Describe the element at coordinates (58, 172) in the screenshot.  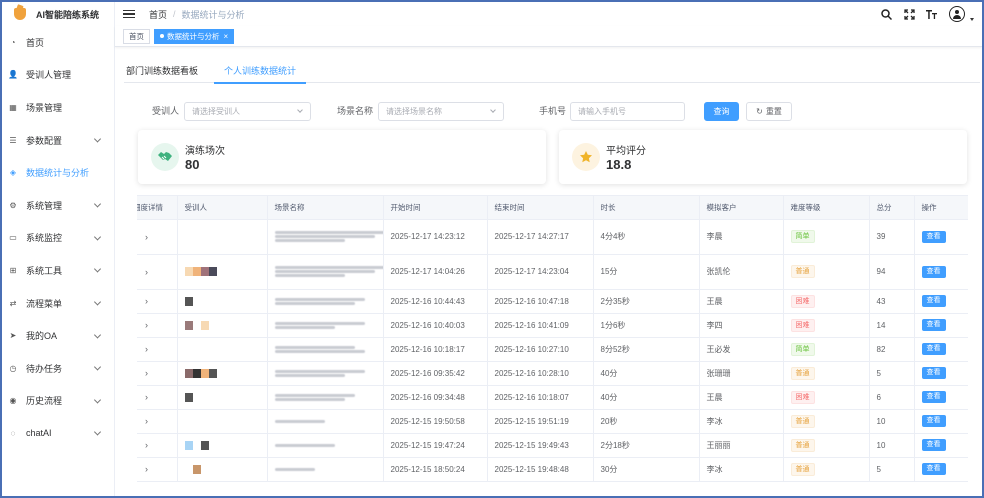
I see `sidebar-item: ◈ 数据统计与分析` at that location.